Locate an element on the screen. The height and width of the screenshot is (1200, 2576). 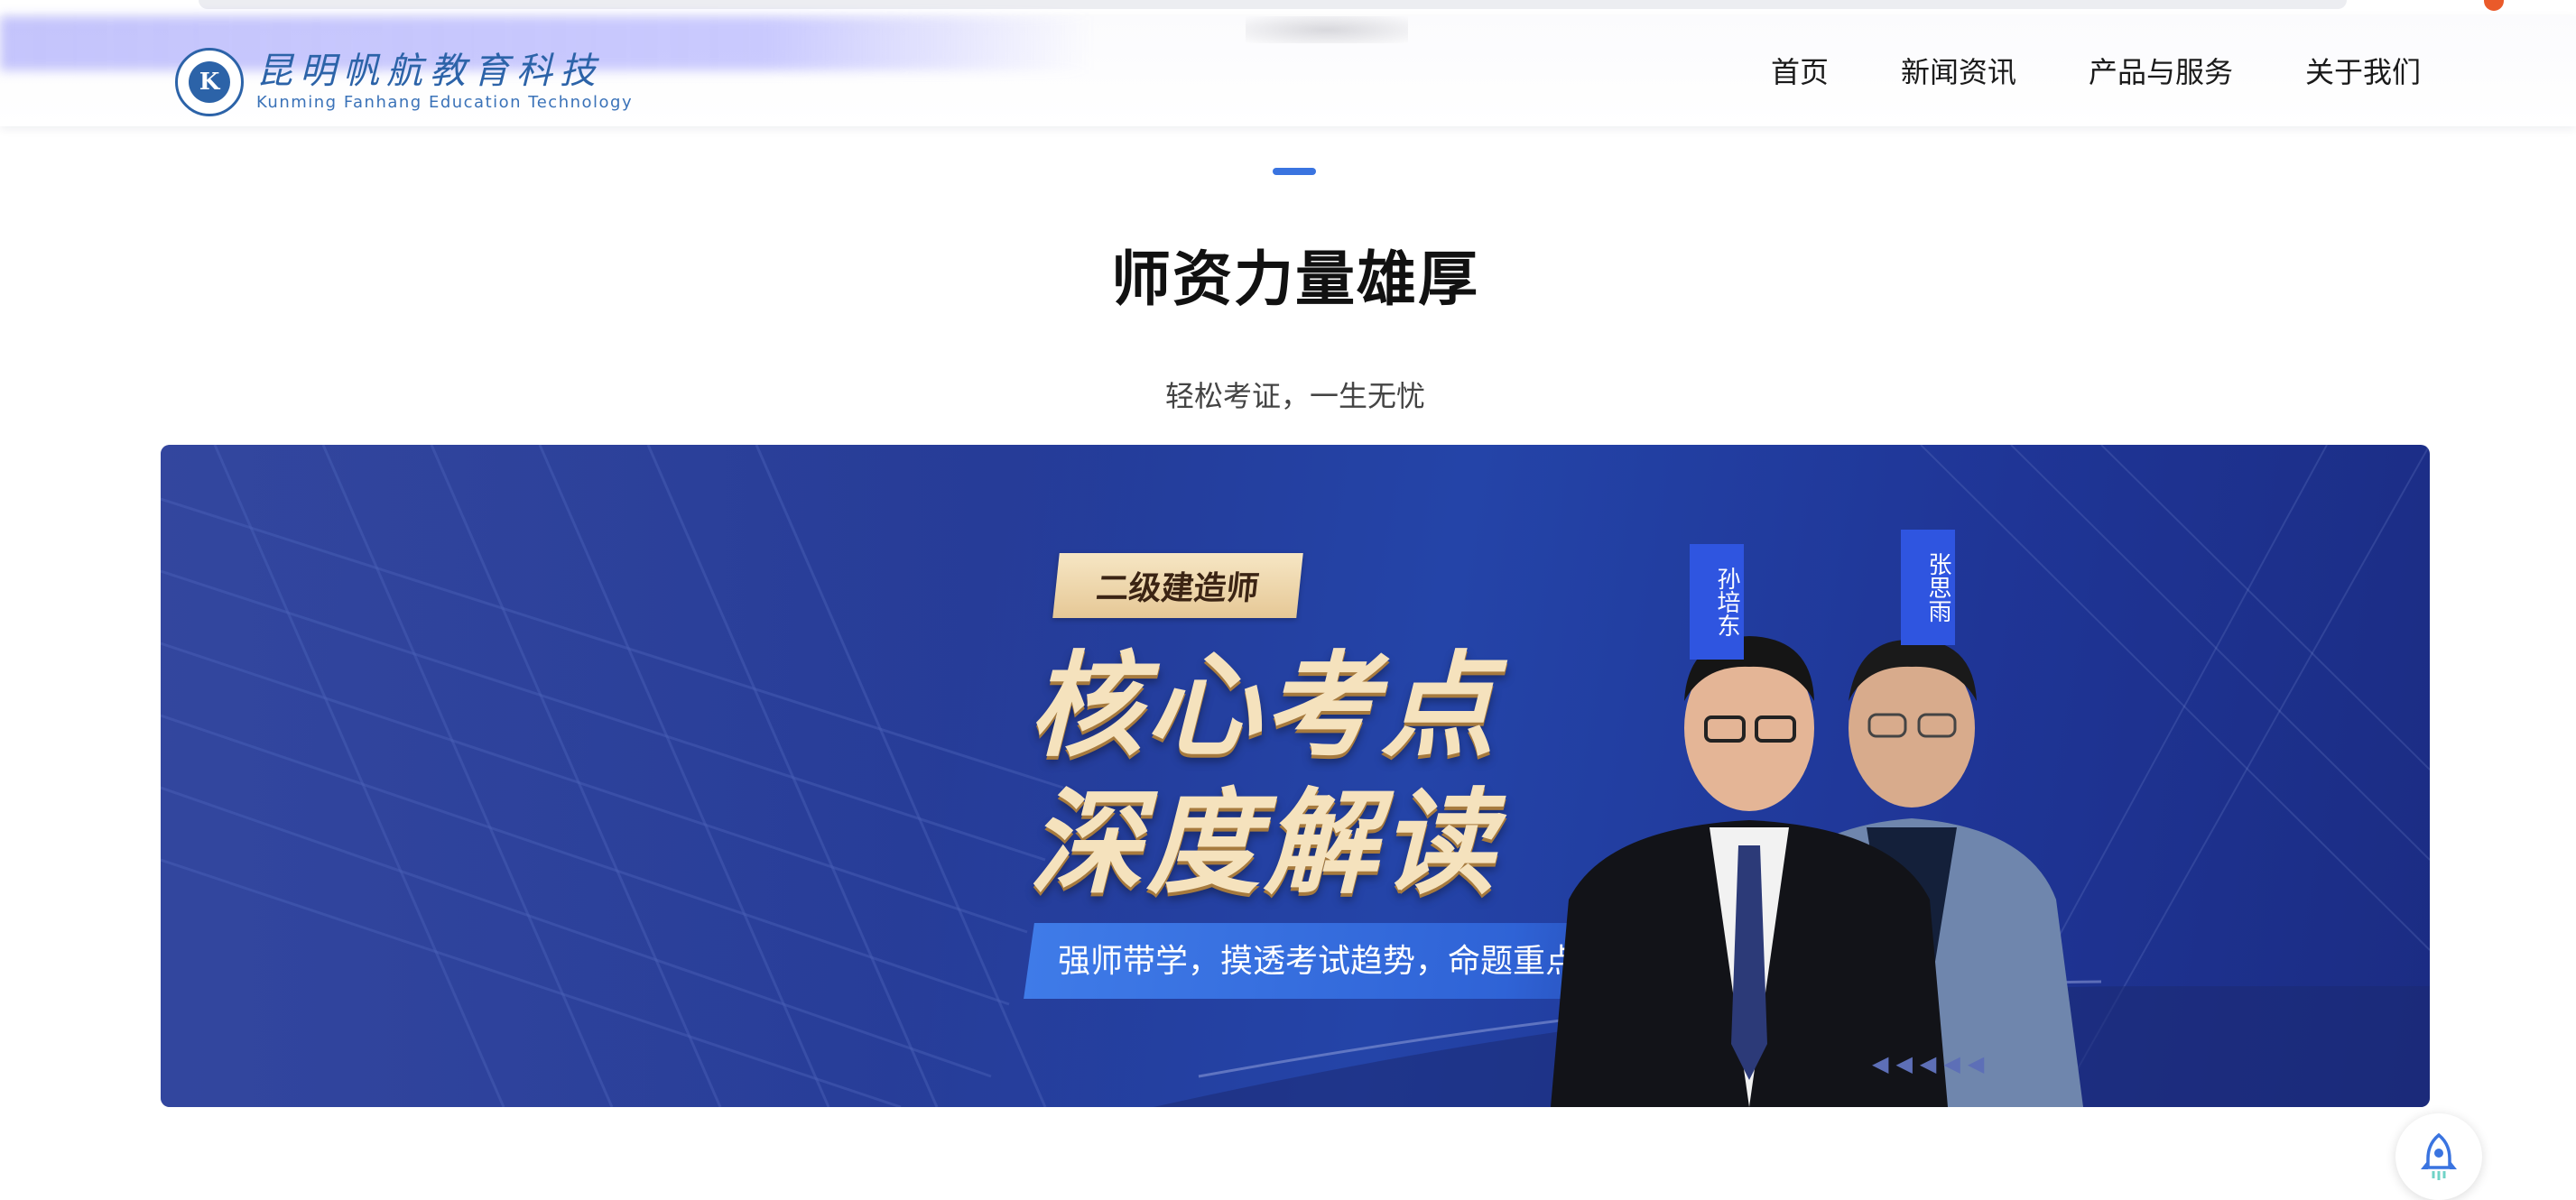
floating-help-button is located at coordinates (2439, 1156).